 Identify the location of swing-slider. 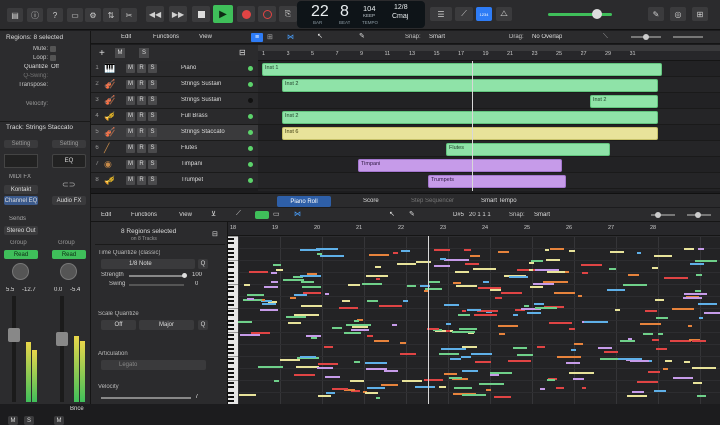
(156, 285).